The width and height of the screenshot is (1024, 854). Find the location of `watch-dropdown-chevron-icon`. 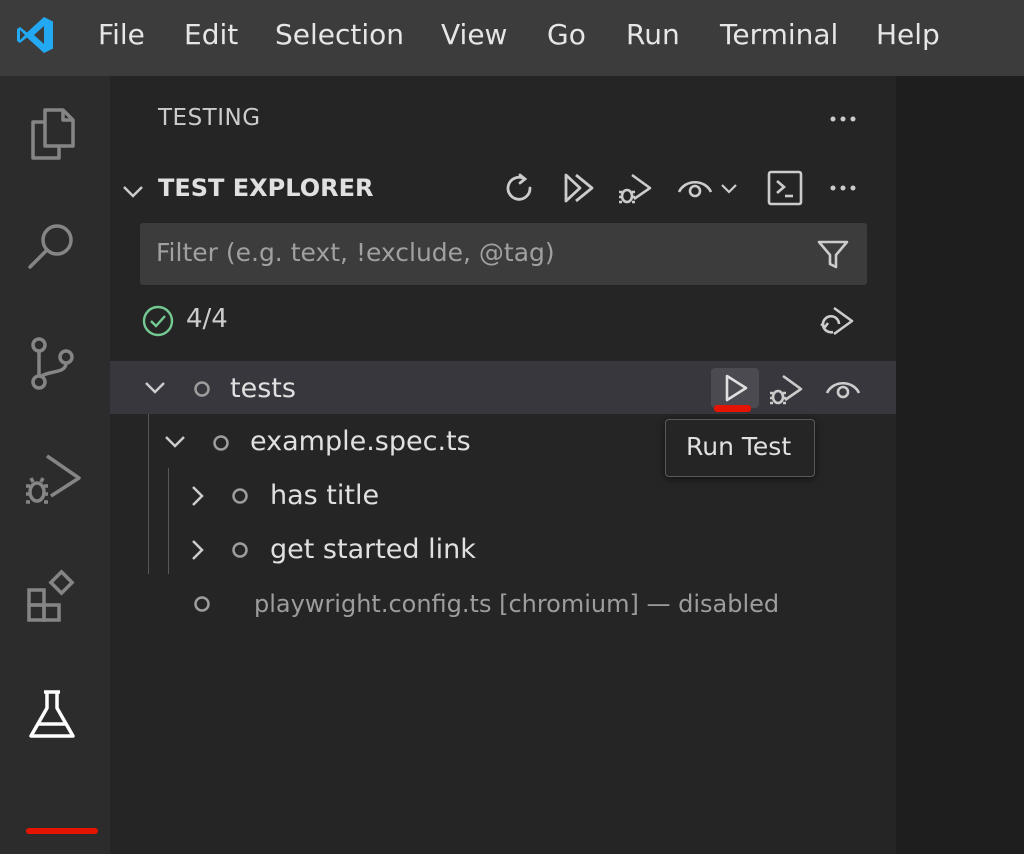

watch-dropdown-chevron-icon is located at coordinates (729, 188).